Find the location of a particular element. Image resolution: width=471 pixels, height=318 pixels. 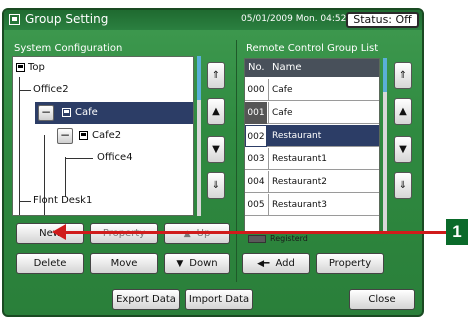

table-row: 005 Restaurant3 is located at coordinates (312, 205).